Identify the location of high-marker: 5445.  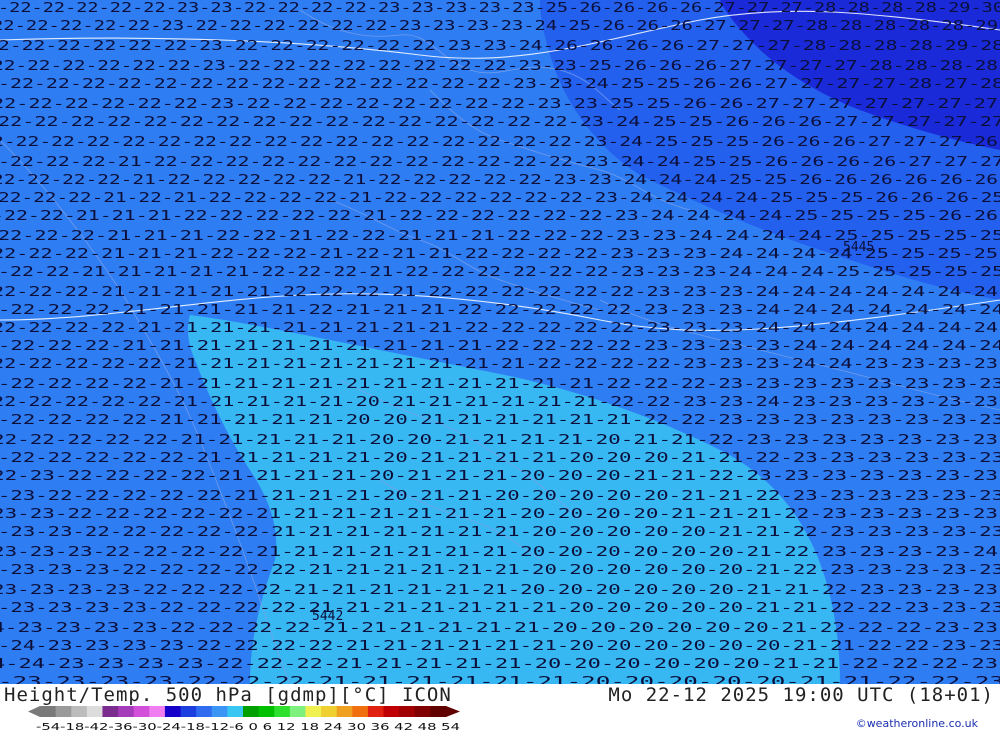
(858, 247).